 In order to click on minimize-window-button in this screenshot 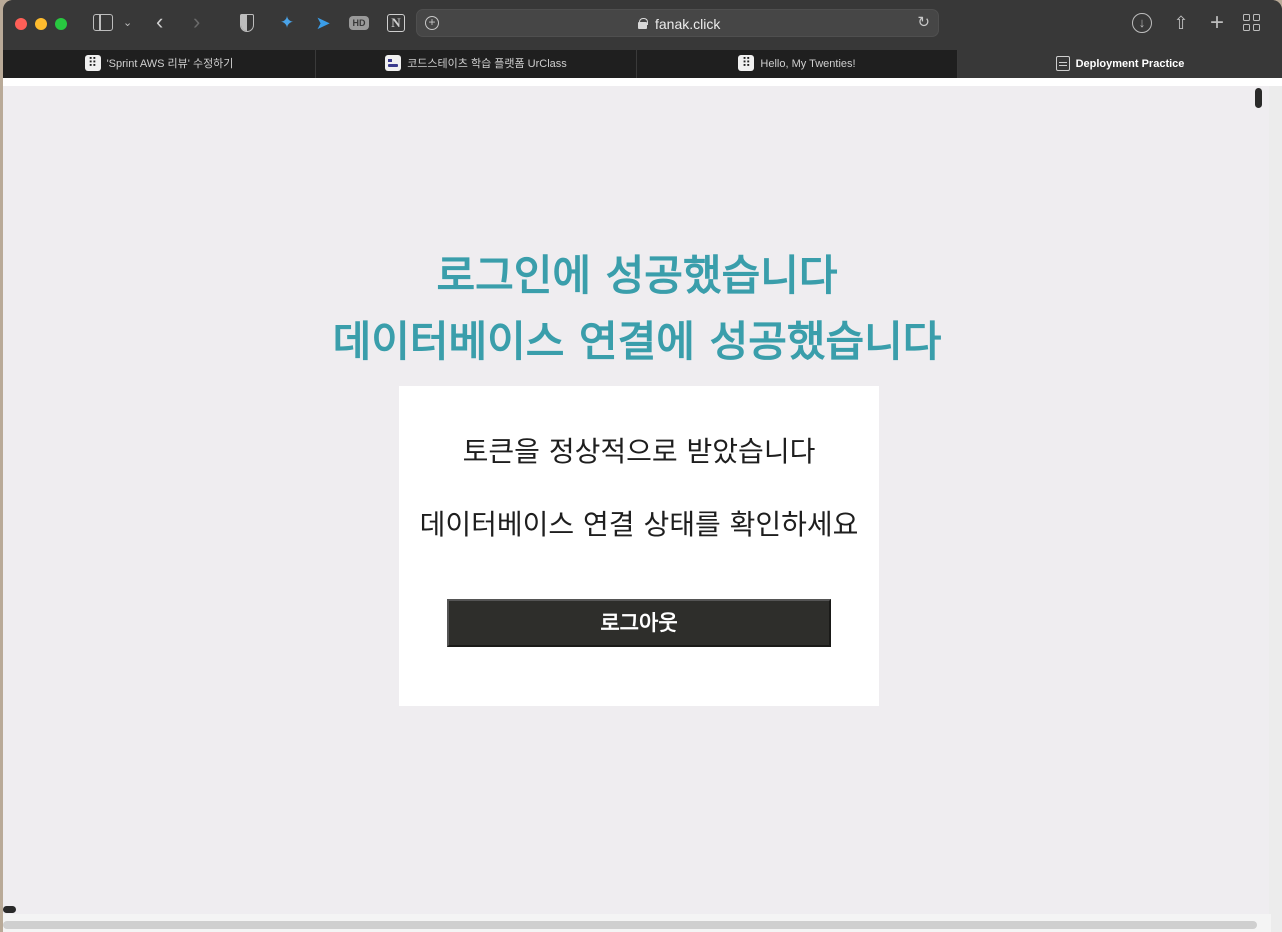, I will do `click(41, 24)`.